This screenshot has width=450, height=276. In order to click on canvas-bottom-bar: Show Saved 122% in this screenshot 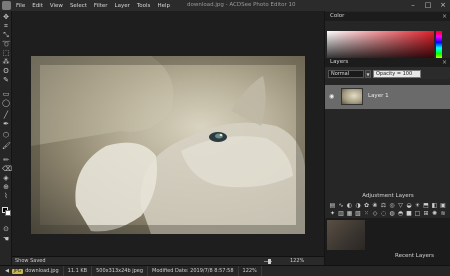, I will do `click(168, 260)`.